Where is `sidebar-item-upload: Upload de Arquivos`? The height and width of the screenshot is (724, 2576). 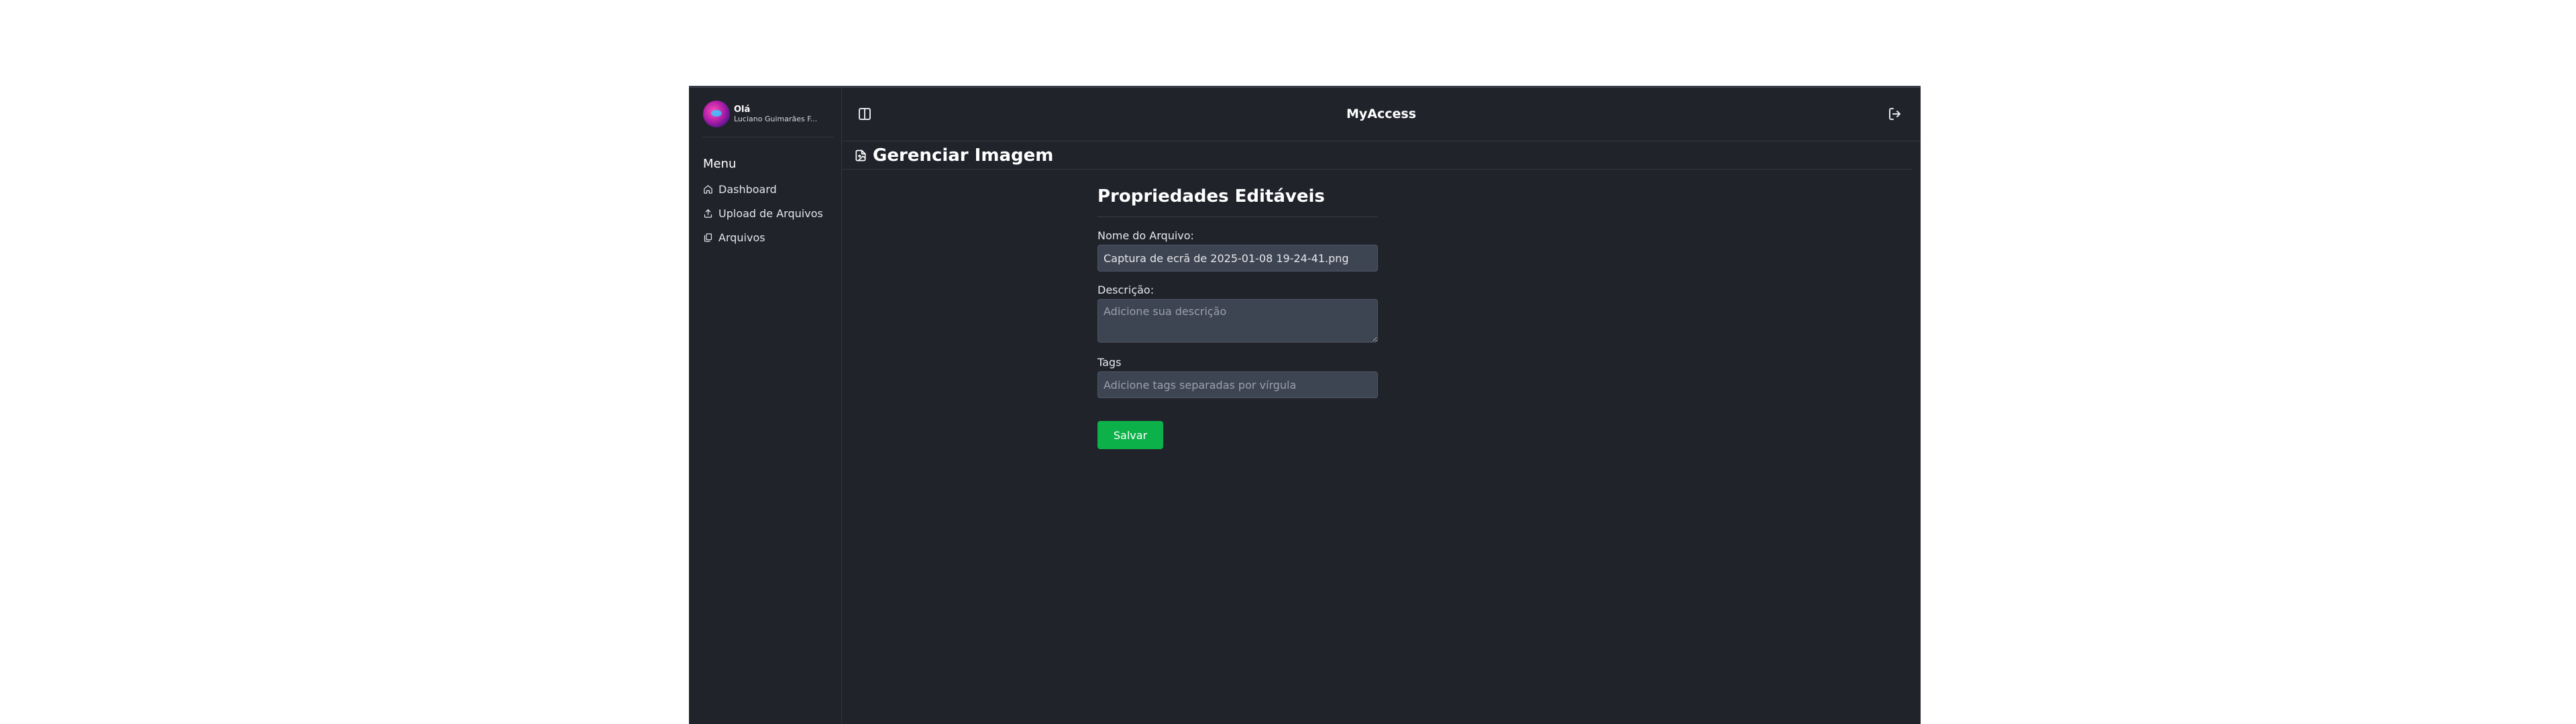 sidebar-item-upload: Upload de Arquivos is located at coordinates (770, 213).